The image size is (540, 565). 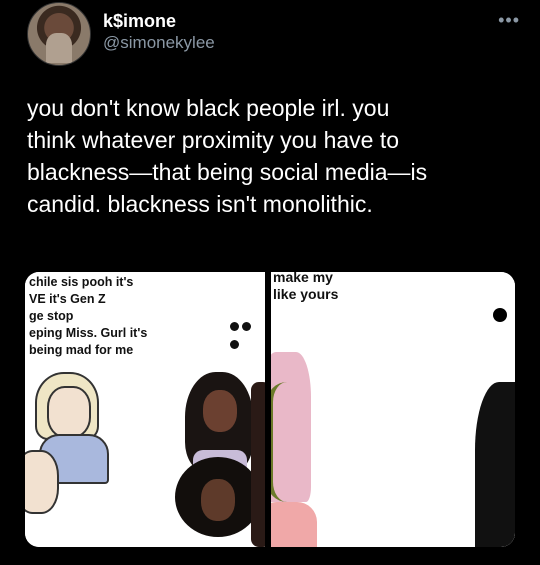 What do you see at coordinates (59, 34) in the screenshot?
I see `avatar` at bounding box center [59, 34].